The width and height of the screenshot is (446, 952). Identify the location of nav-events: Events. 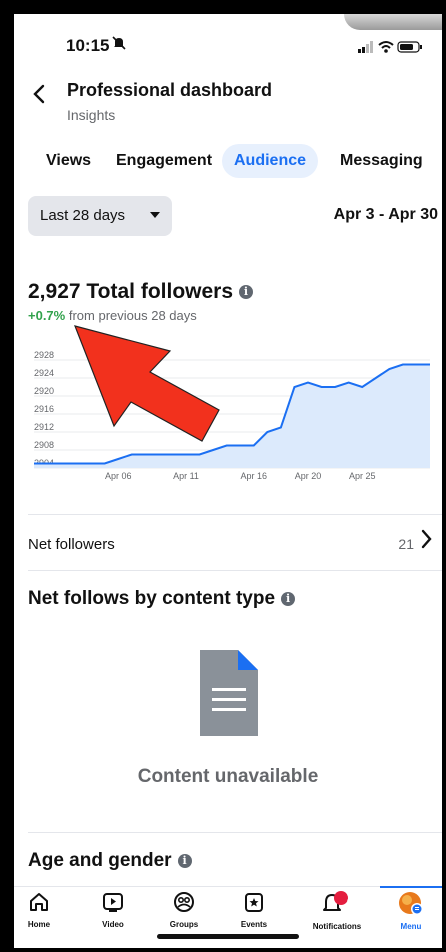
(254, 910).